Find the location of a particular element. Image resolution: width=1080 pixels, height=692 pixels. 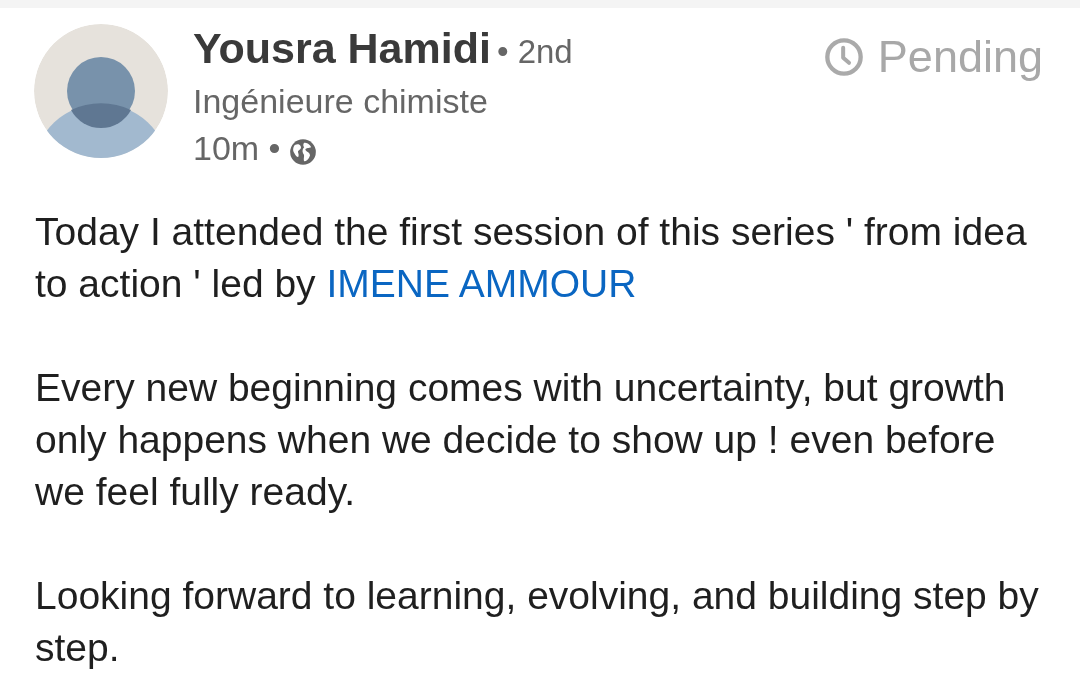

mention-link: IMENE AMMOUR is located at coordinates (481, 283).